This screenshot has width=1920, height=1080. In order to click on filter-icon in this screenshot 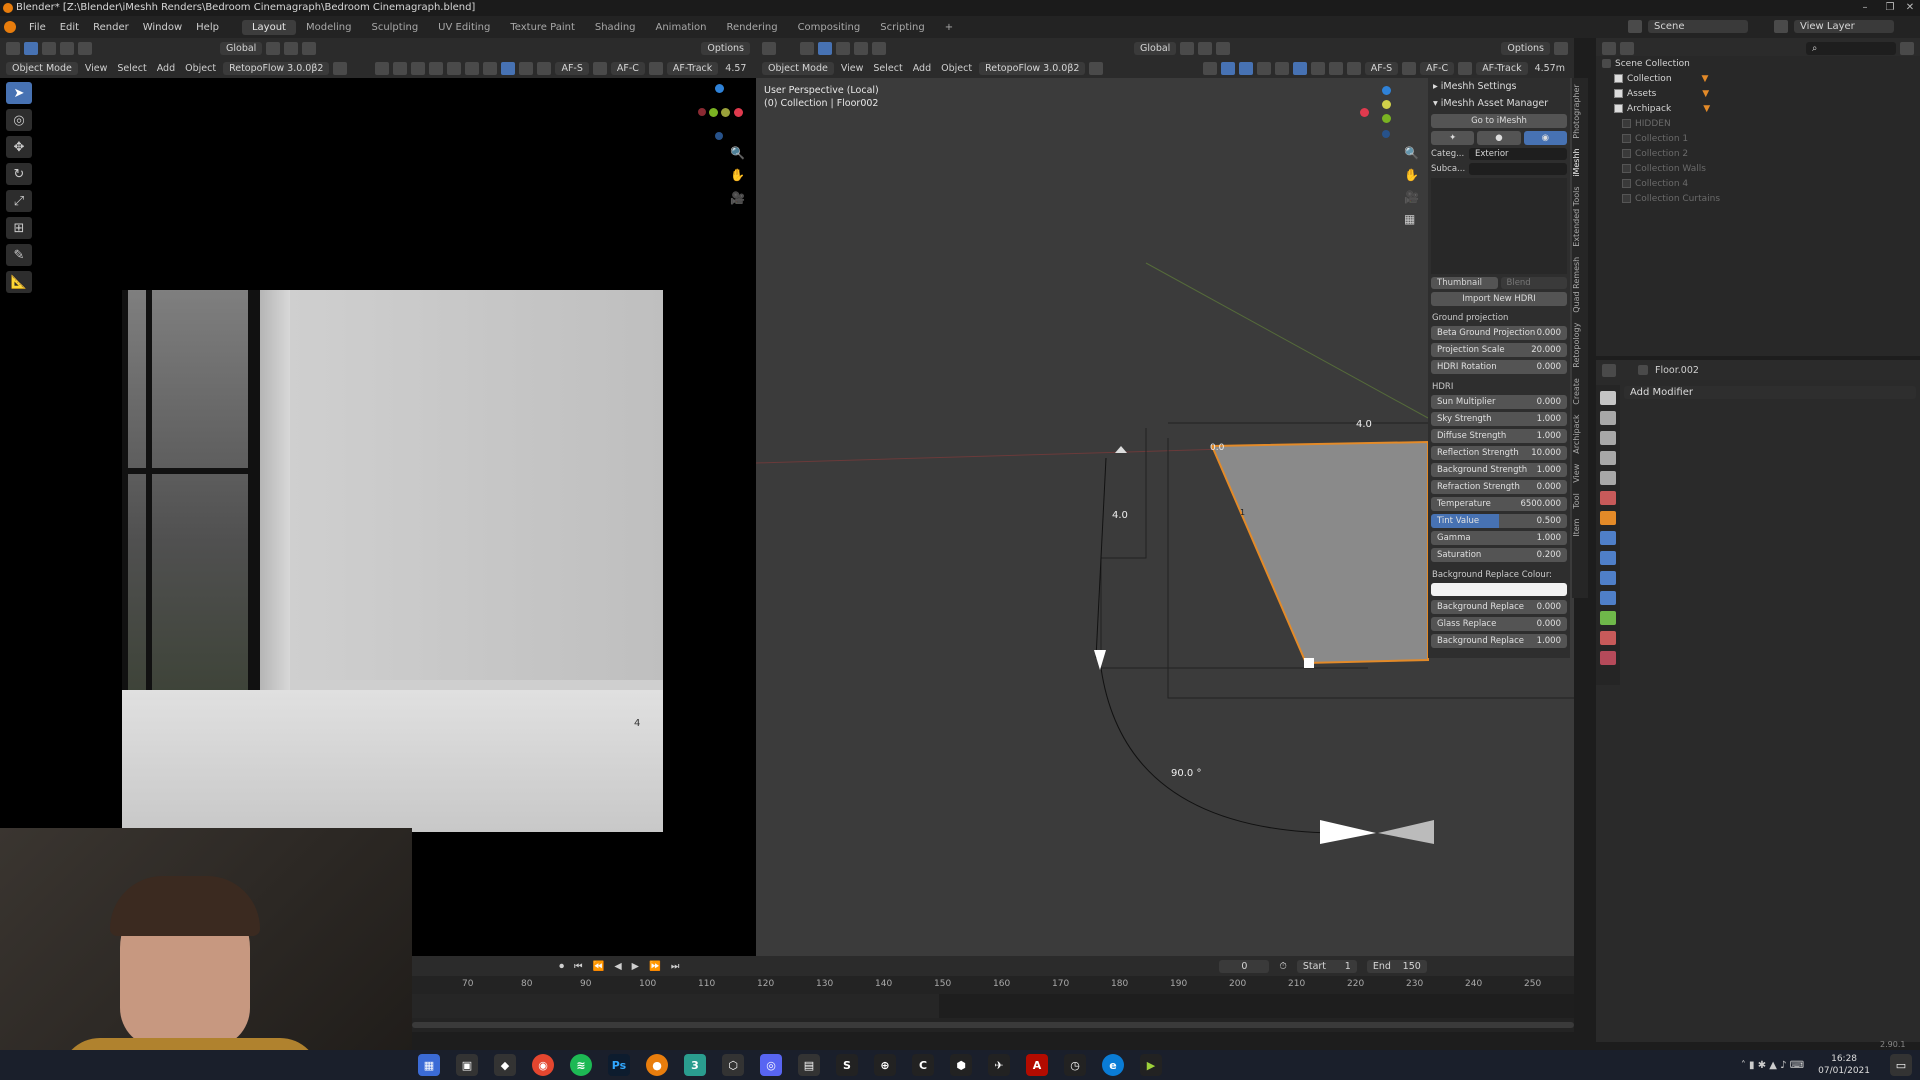, I will do `click(1907, 48)`.